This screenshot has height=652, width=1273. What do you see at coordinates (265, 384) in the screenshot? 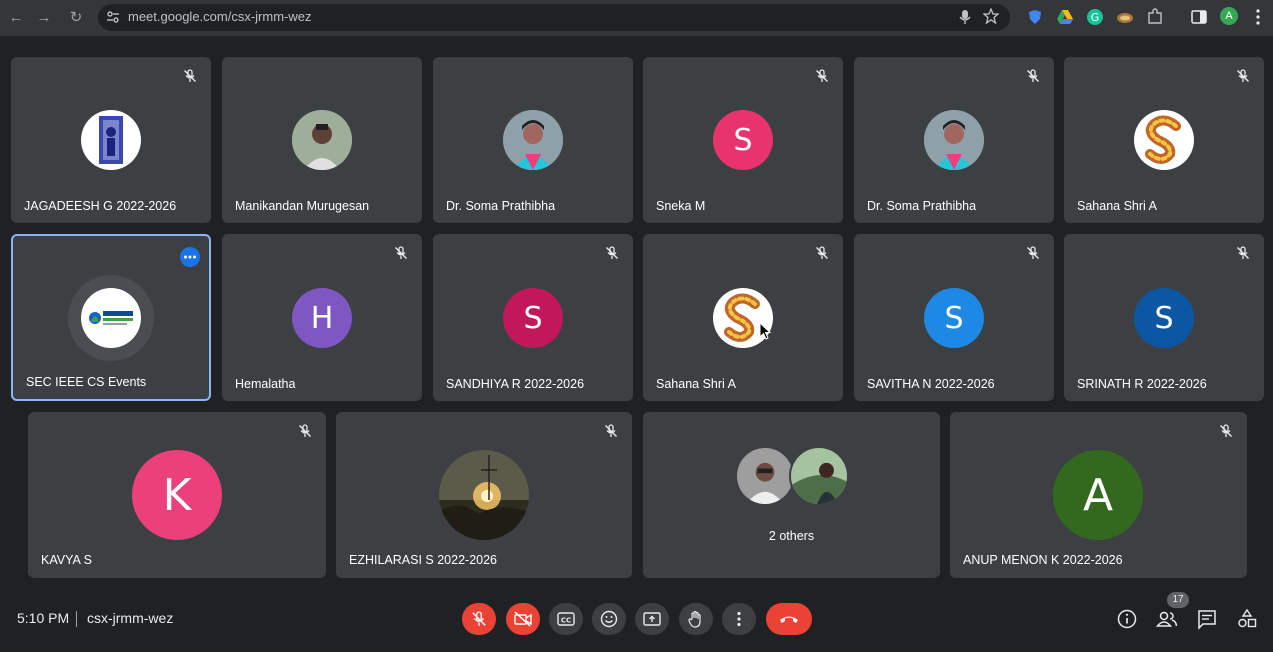
I see `participant-name: Hemalatha` at bounding box center [265, 384].